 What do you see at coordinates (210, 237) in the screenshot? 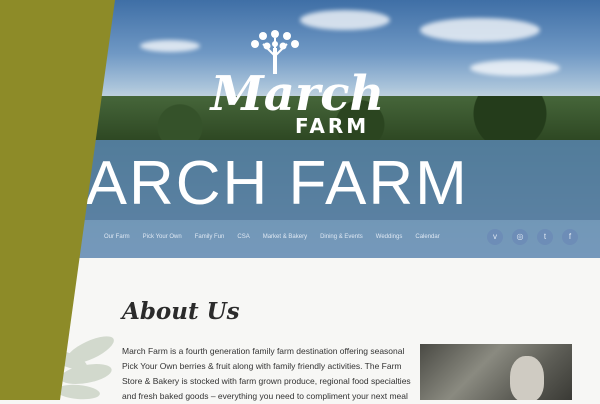
I see `nav-item-family-fun: Family Fun` at bounding box center [210, 237].